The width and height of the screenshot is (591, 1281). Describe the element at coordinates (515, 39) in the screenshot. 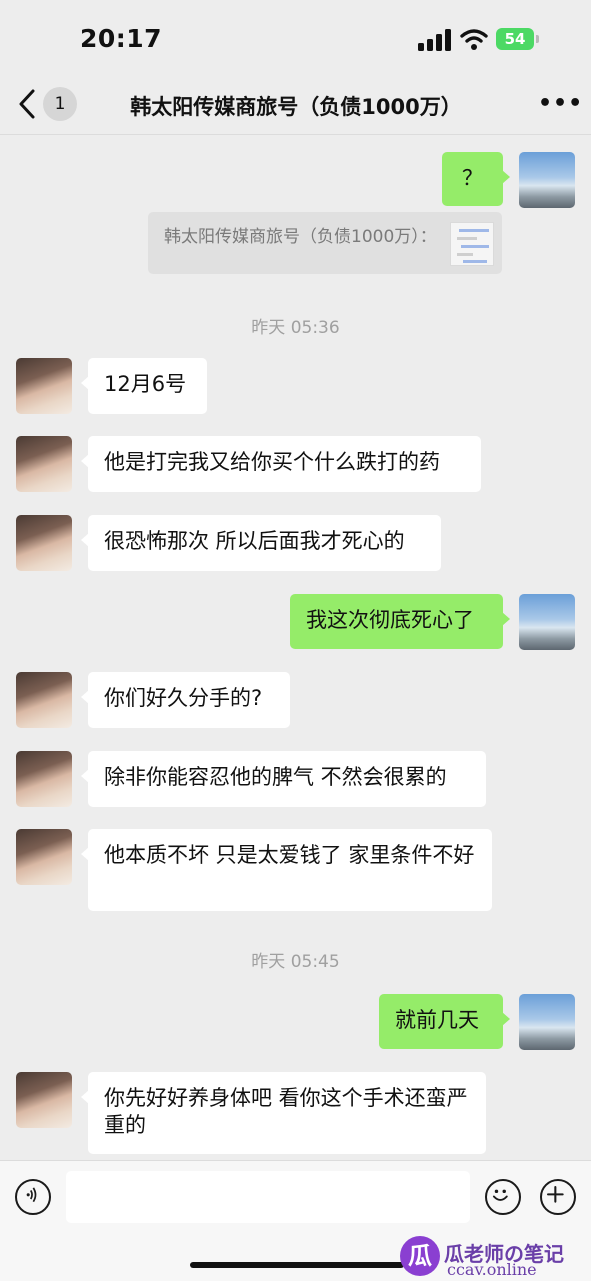

I see `battery-level: 54` at that location.